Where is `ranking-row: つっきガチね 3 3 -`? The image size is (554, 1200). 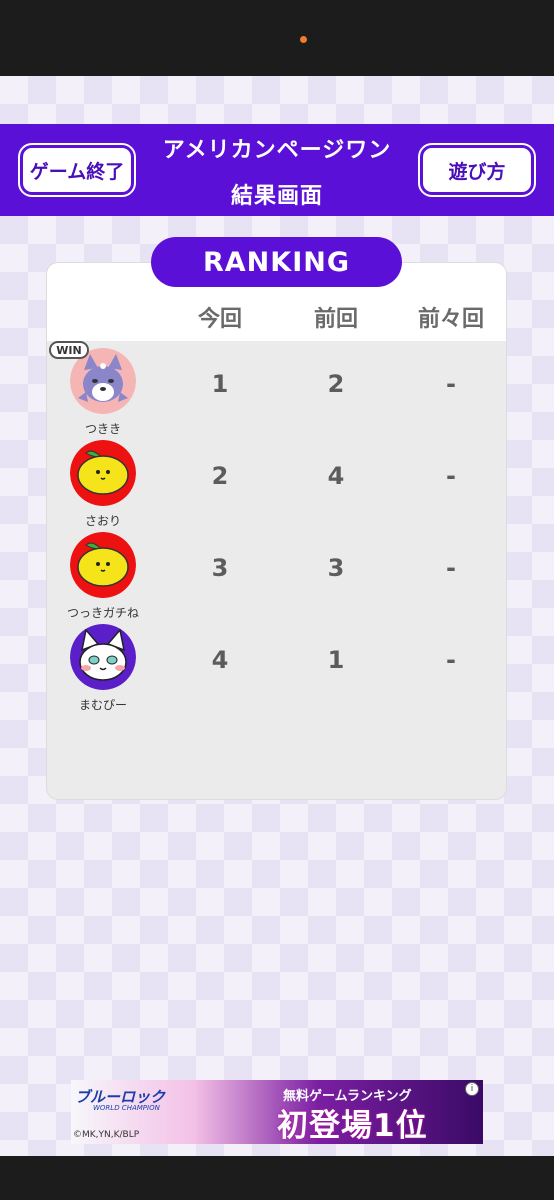 ranking-row: つっきガチね 3 3 - is located at coordinates (276, 578).